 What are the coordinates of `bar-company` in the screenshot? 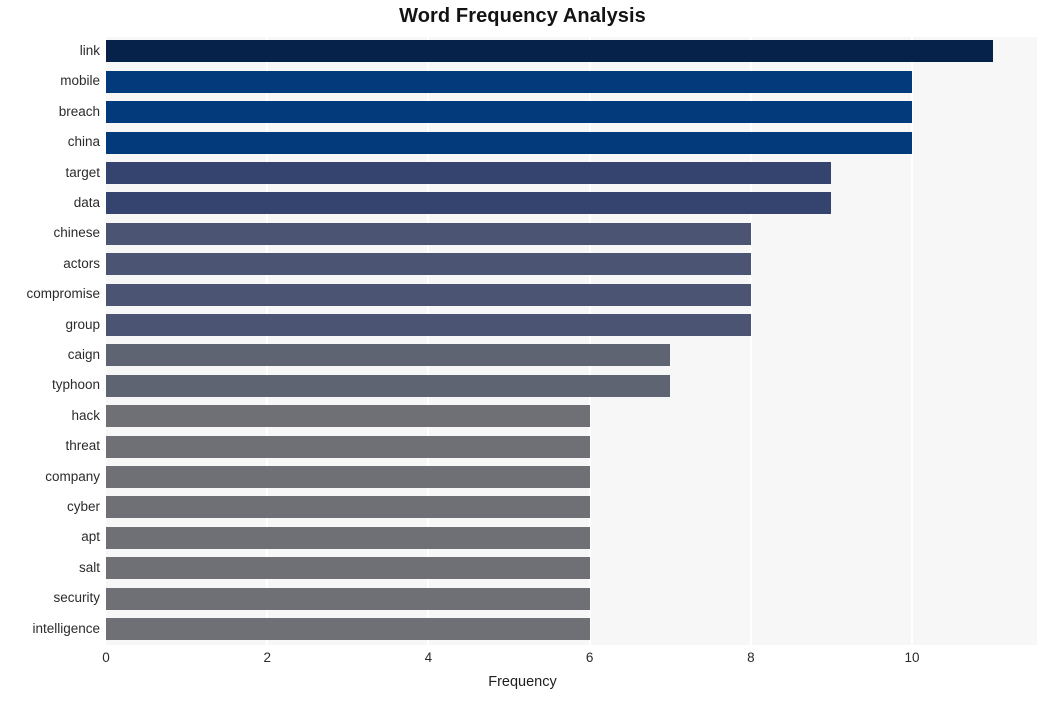 It's located at (348, 476).